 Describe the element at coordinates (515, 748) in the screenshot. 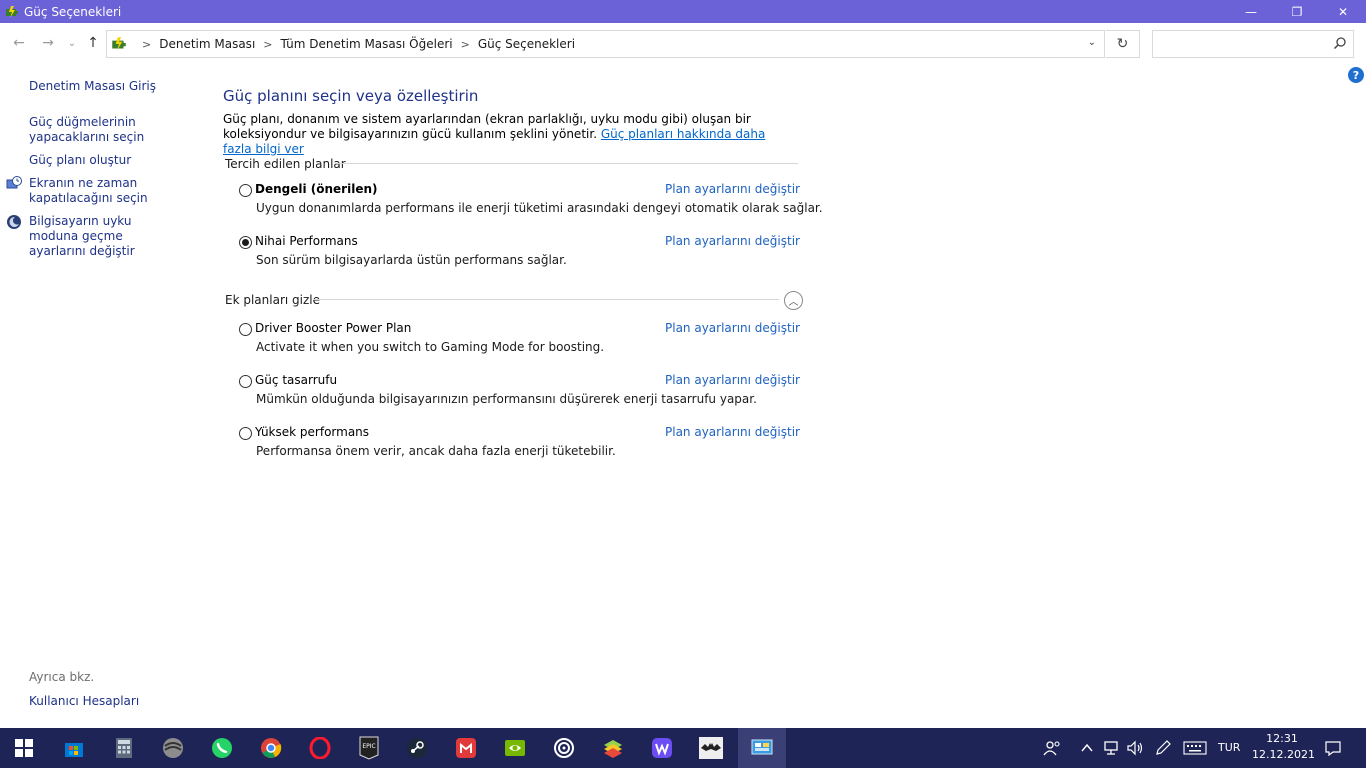

I see `nvidia-icon` at that location.